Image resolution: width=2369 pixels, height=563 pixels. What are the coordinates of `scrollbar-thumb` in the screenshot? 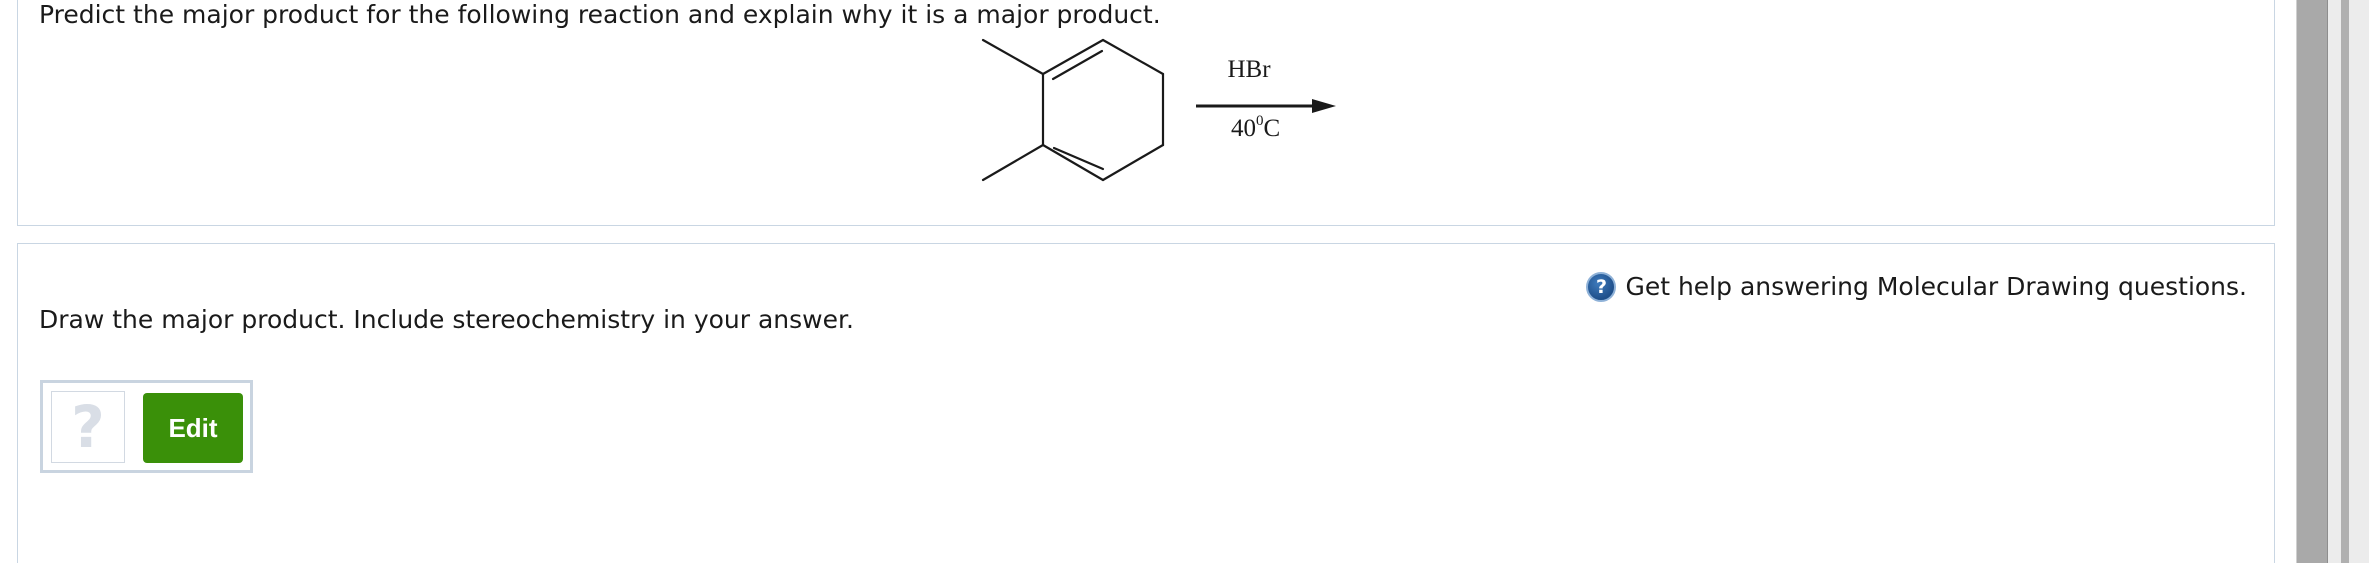 It's located at (2312, 281).